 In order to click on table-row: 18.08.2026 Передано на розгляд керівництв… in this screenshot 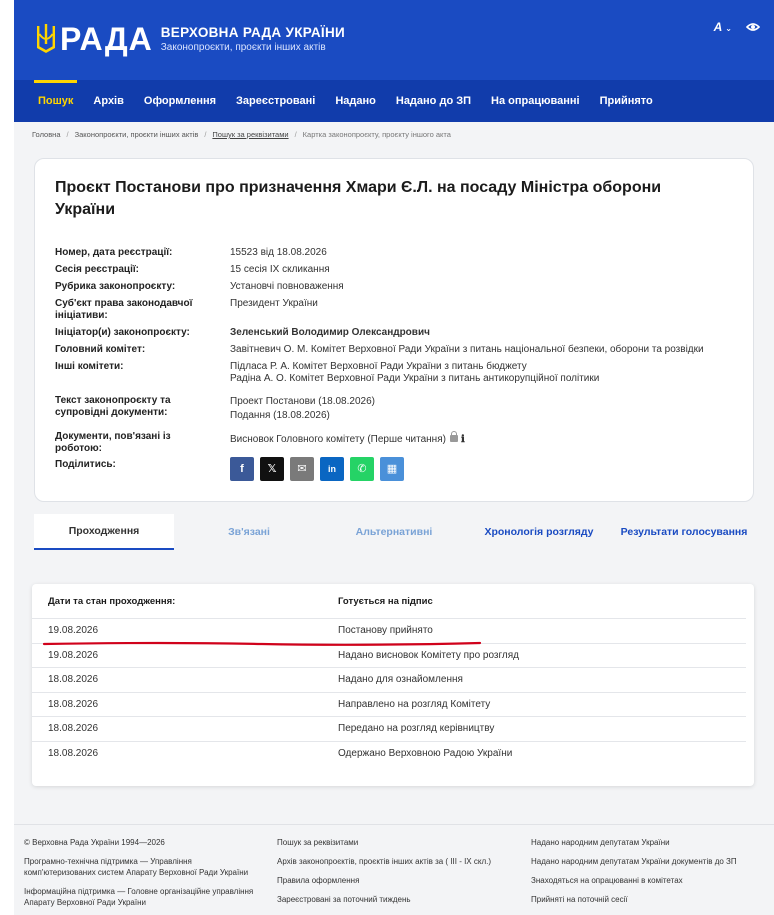, I will do `click(389, 728)`.